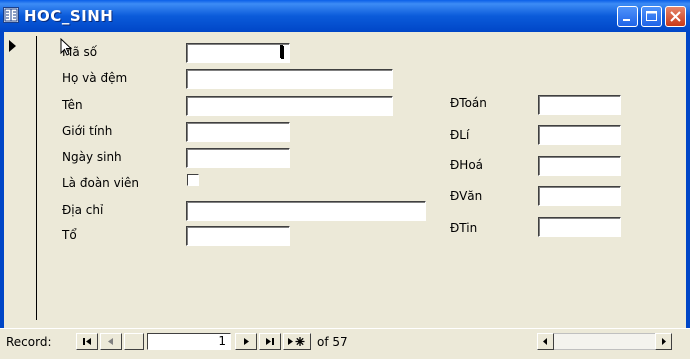  What do you see at coordinates (21, 178) in the screenshot?
I see `record-selector` at bounding box center [21, 178].